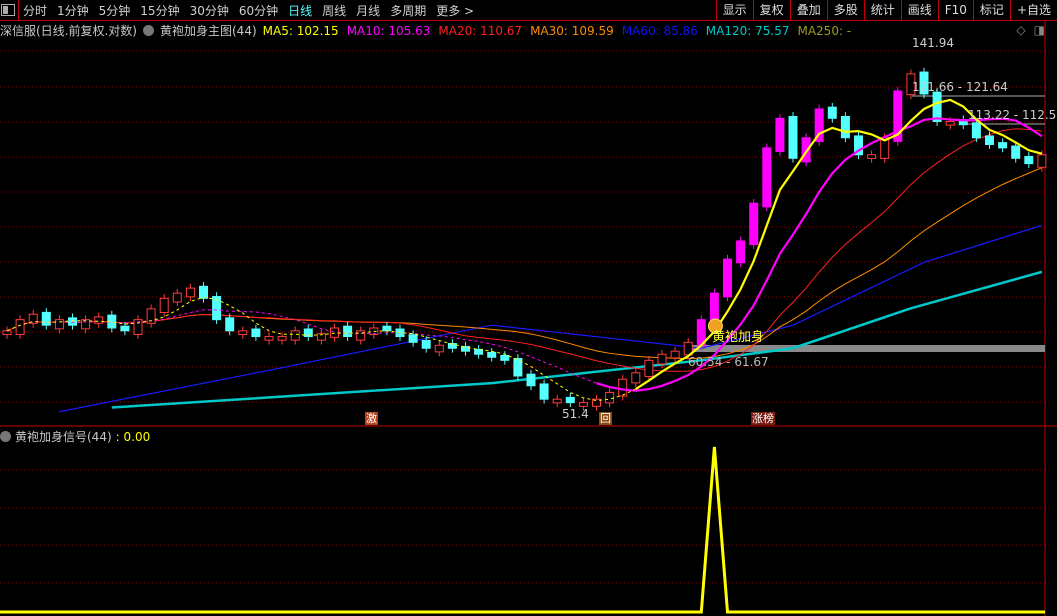  I want to click on mark-hui: 回, so click(605, 418).